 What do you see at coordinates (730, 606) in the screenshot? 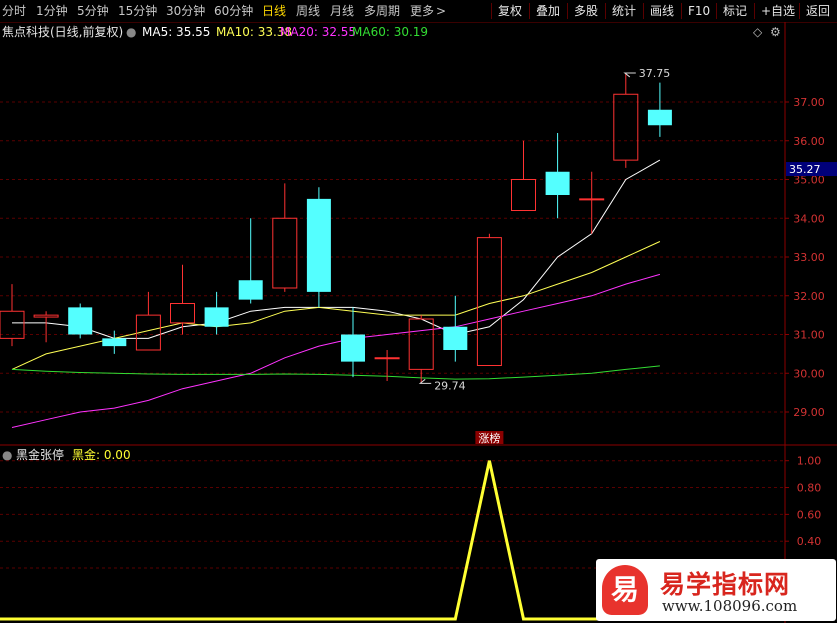
I see `logo-url: www.108096.com` at bounding box center [730, 606].